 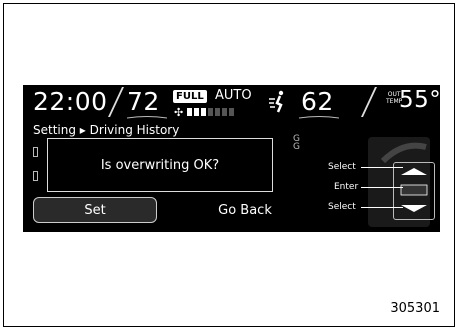 I want to click on dialog-message: Is overwriting OK?, so click(x=160, y=165).